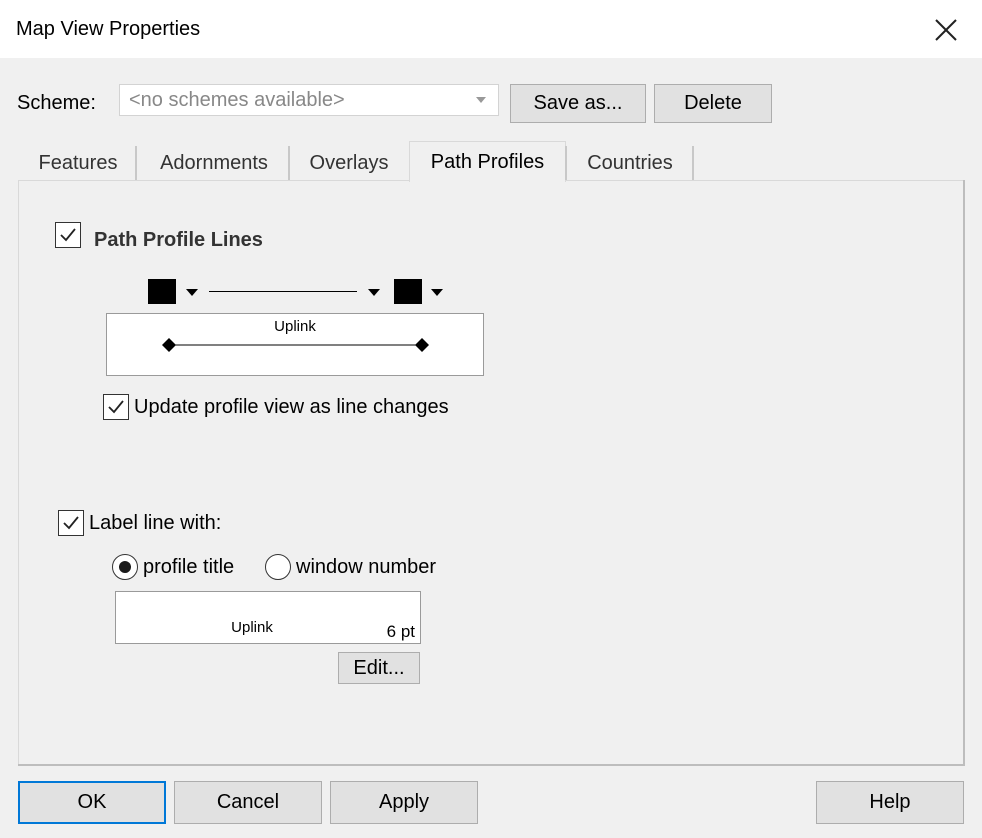 The height and width of the screenshot is (838, 982). Describe the element at coordinates (237, 99) in the screenshot. I see `scheme-value: <no schemes available>` at that location.